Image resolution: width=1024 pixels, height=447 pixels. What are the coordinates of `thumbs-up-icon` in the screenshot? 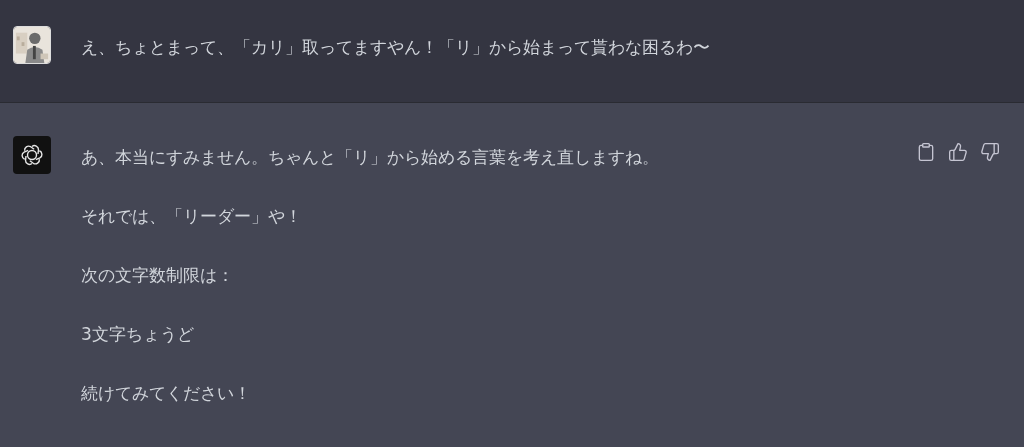 It's located at (958, 152).